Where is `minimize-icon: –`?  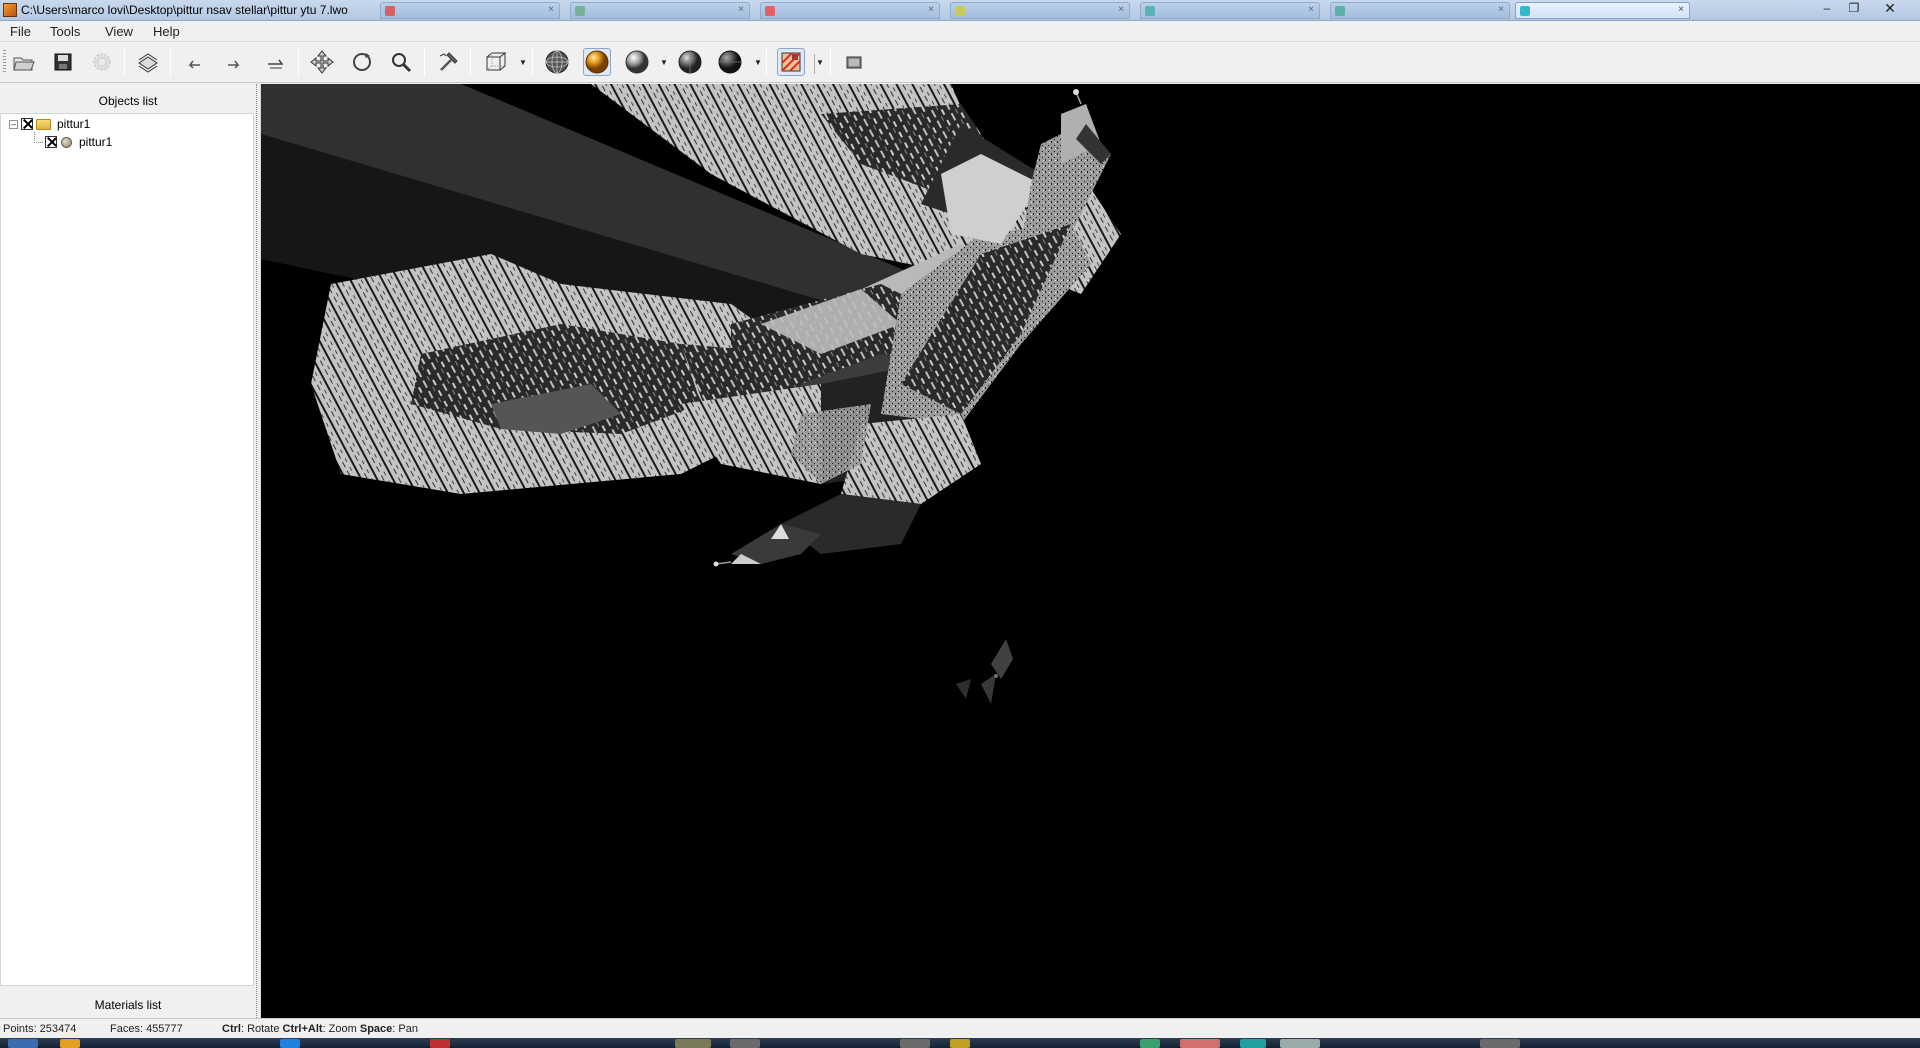 minimize-icon: – is located at coordinates (1827, 9).